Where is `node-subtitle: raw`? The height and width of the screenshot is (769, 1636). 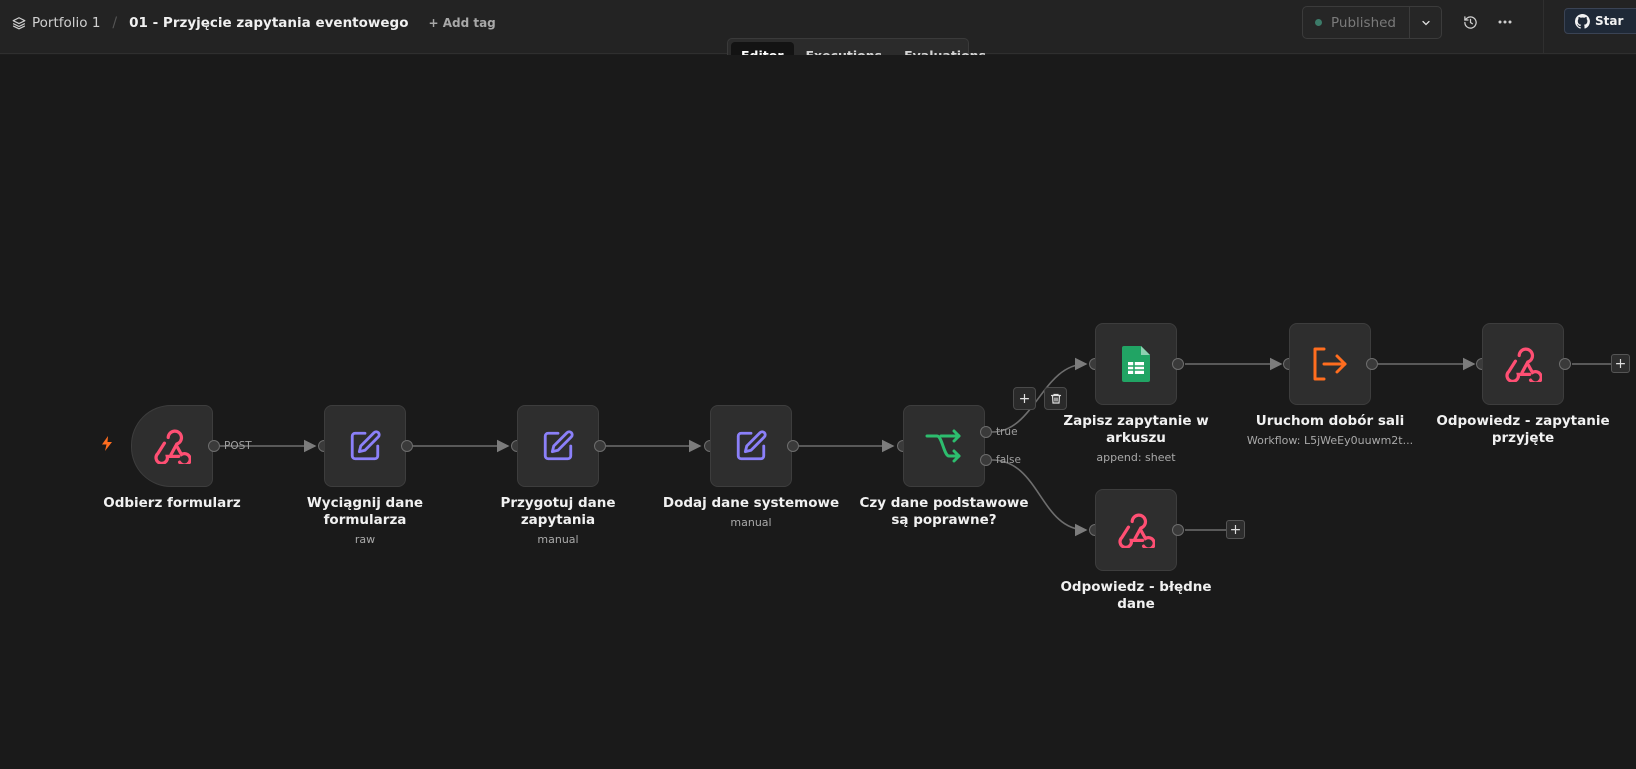 node-subtitle: raw is located at coordinates (365, 539).